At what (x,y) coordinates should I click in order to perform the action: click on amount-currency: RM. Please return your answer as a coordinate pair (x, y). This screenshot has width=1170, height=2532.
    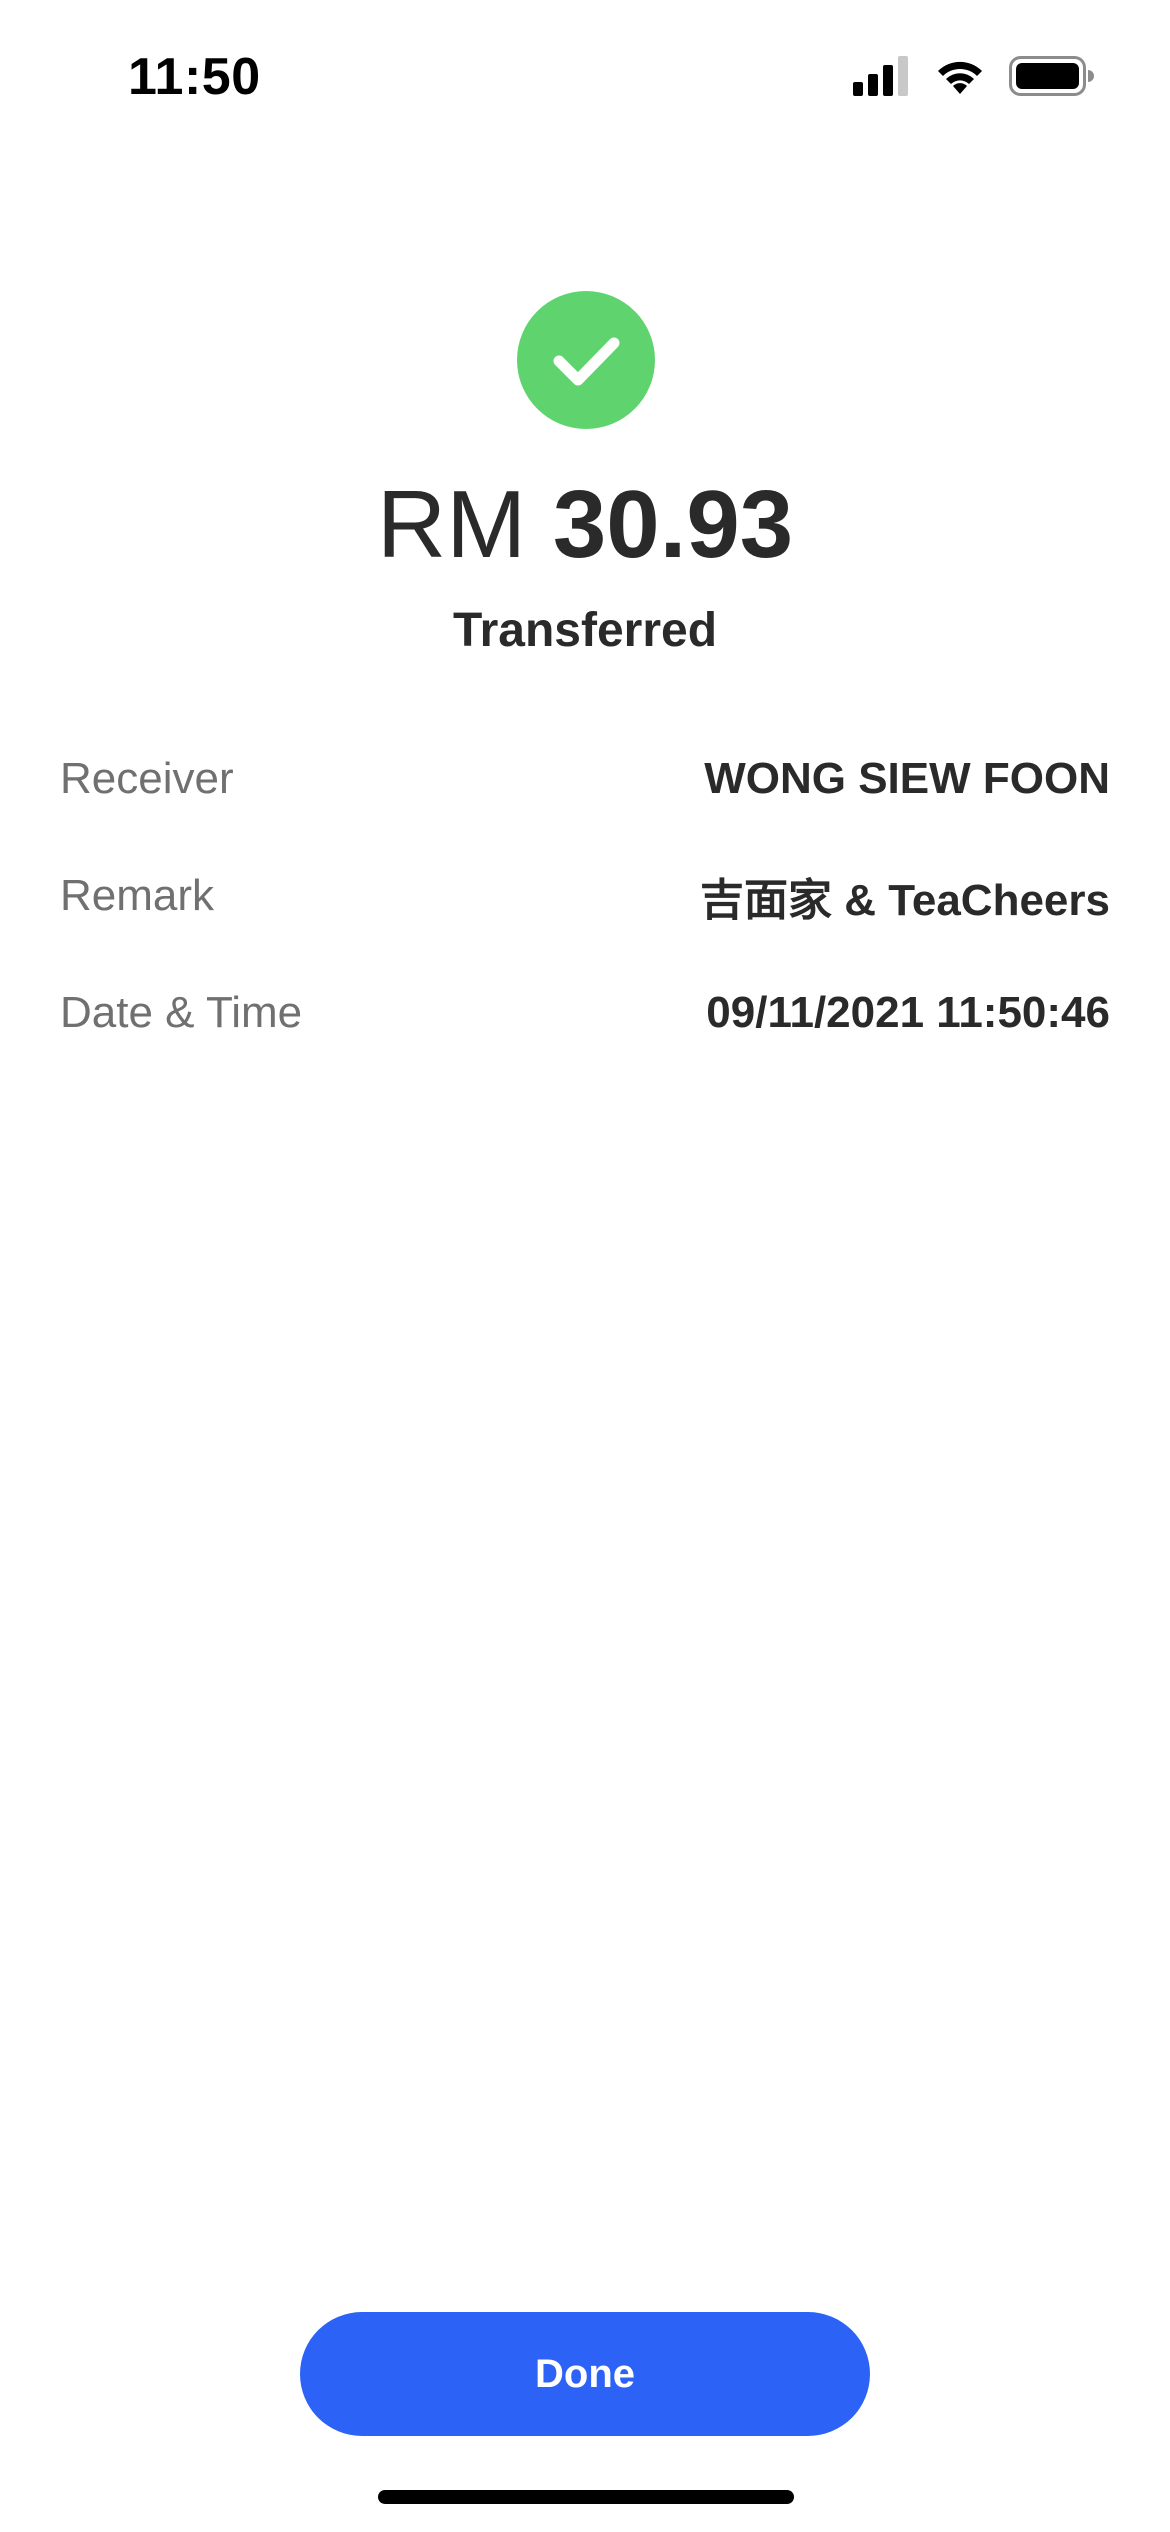
    Looking at the image, I should click on (451, 524).